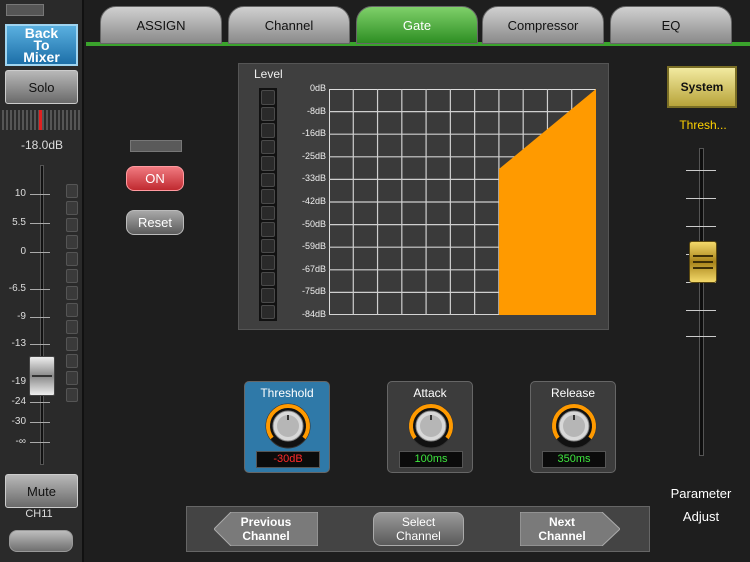 The image size is (750, 562). What do you see at coordinates (313, 201) in the screenshot?
I see `y-axis-tick-label: -42dB` at bounding box center [313, 201].